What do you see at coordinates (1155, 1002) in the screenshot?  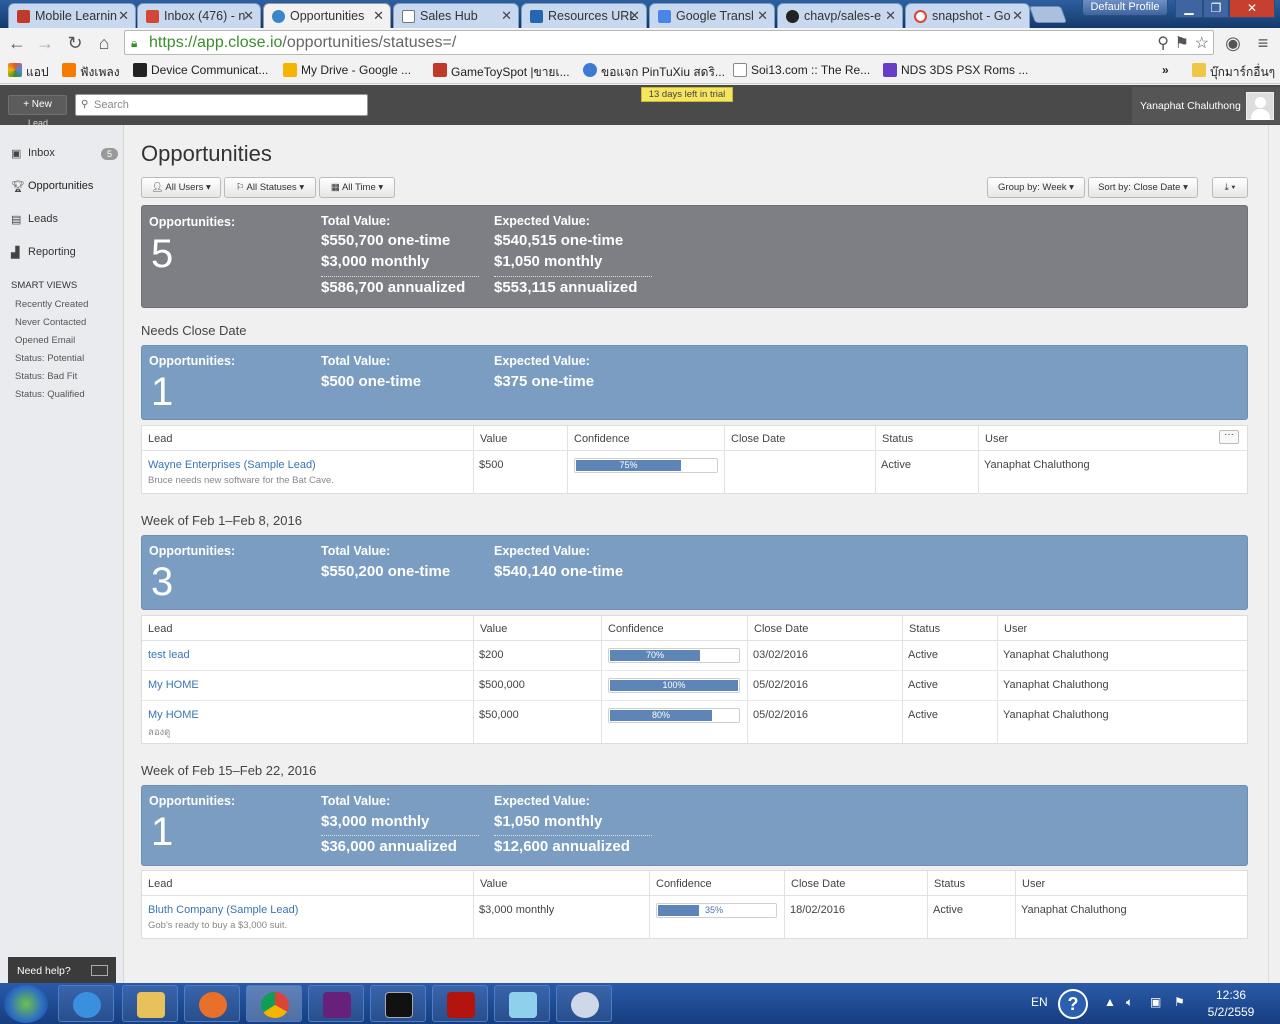 I see `network-icon: ▣` at bounding box center [1155, 1002].